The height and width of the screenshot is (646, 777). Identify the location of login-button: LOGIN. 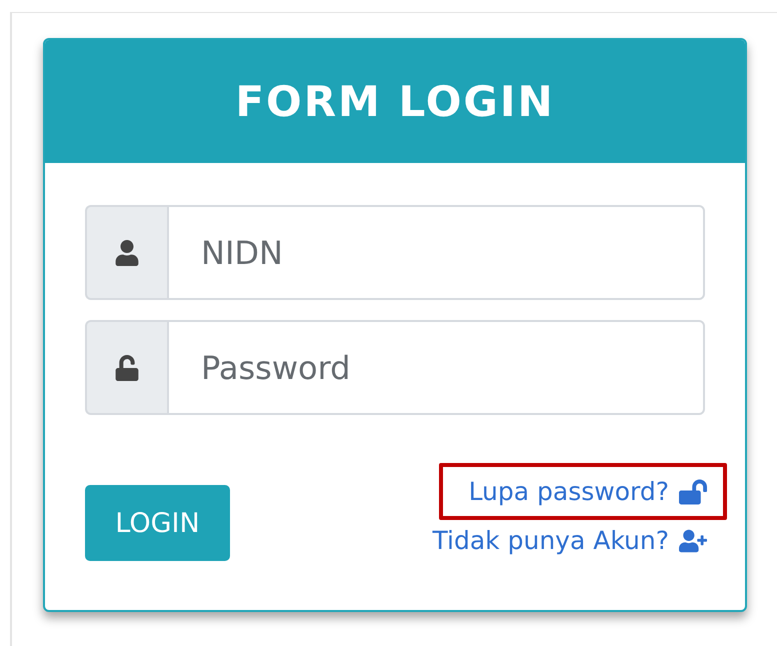
(157, 523).